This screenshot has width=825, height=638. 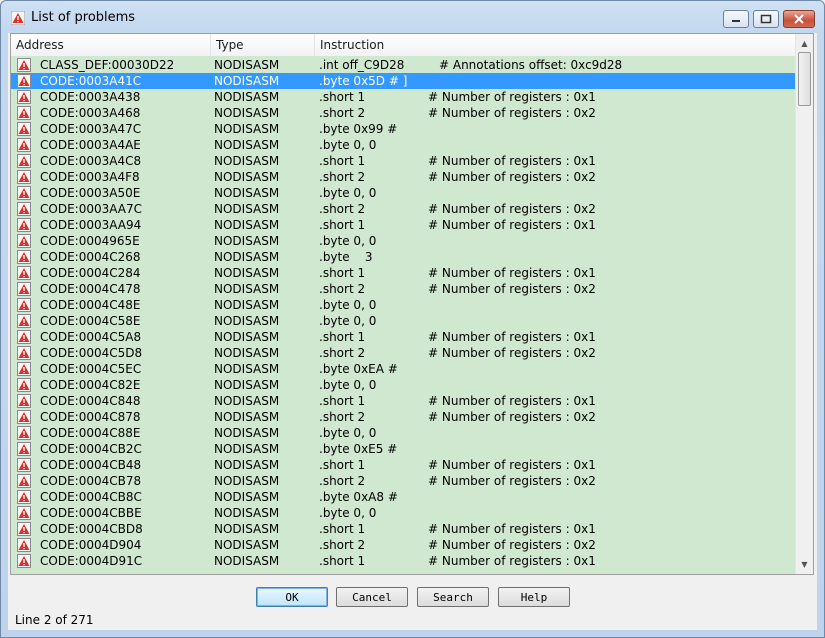 I want to click on maximize-button, so click(x=766, y=19).